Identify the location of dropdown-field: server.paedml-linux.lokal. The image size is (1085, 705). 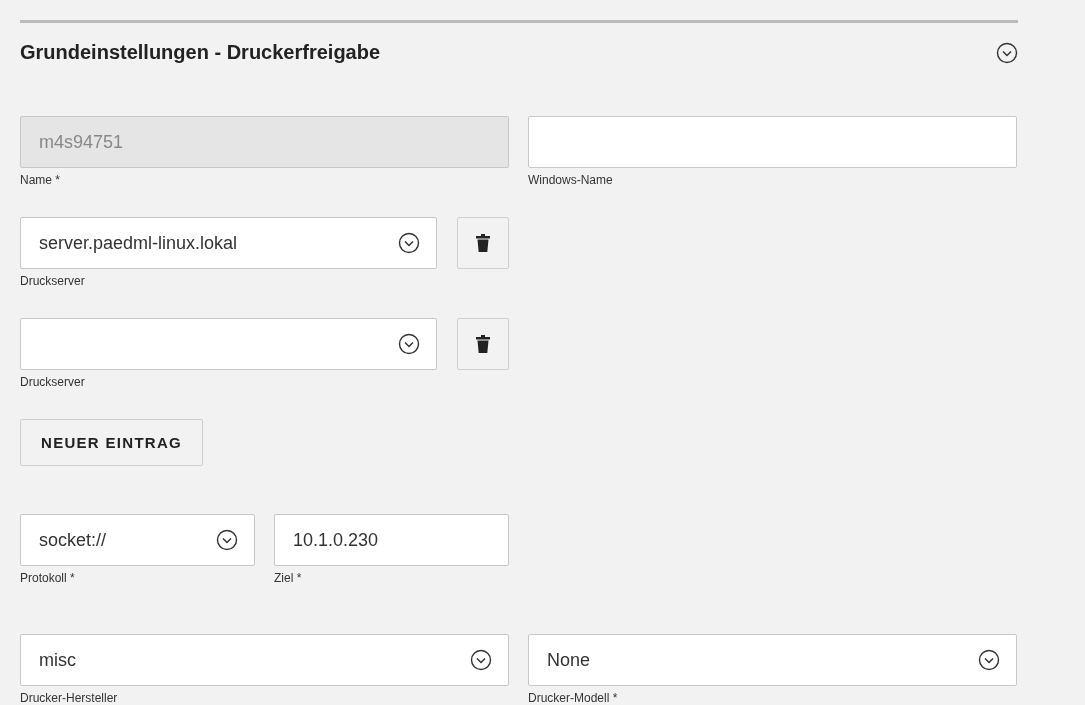
(228, 243).